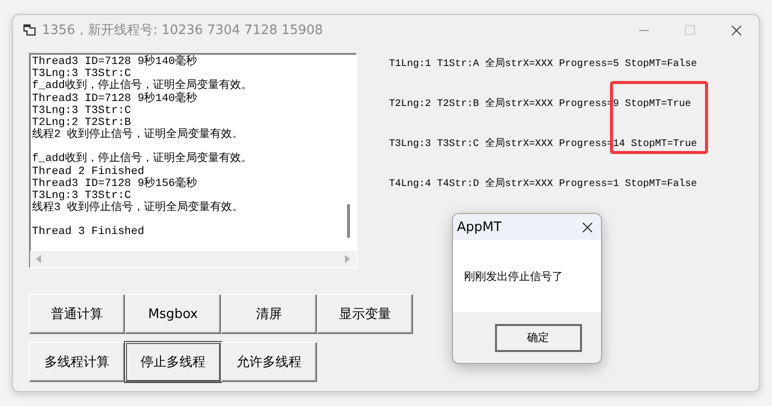 Image resolution: width=772 pixels, height=406 pixels. Describe the element at coordinates (479, 227) in the screenshot. I see `dialog-title: AppMT` at that location.